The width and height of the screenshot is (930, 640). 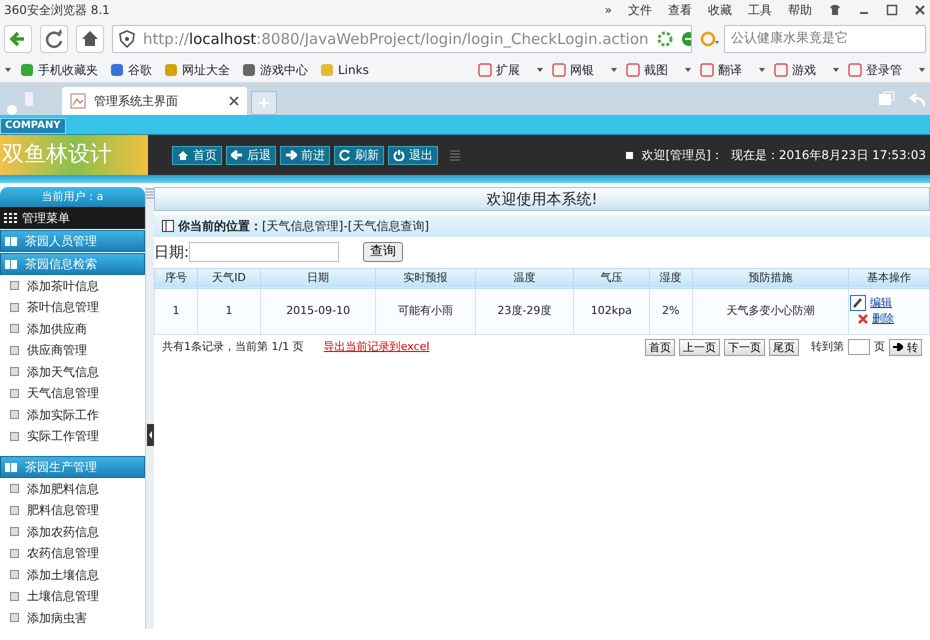 What do you see at coordinates (664, 38) in the screenshot?
I see `loading-icon` at bounding box center [664, 38].